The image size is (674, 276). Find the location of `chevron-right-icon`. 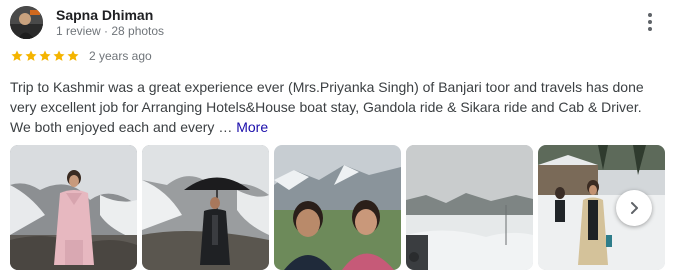

chevron-right-icon is located at coordinates (634, 208).